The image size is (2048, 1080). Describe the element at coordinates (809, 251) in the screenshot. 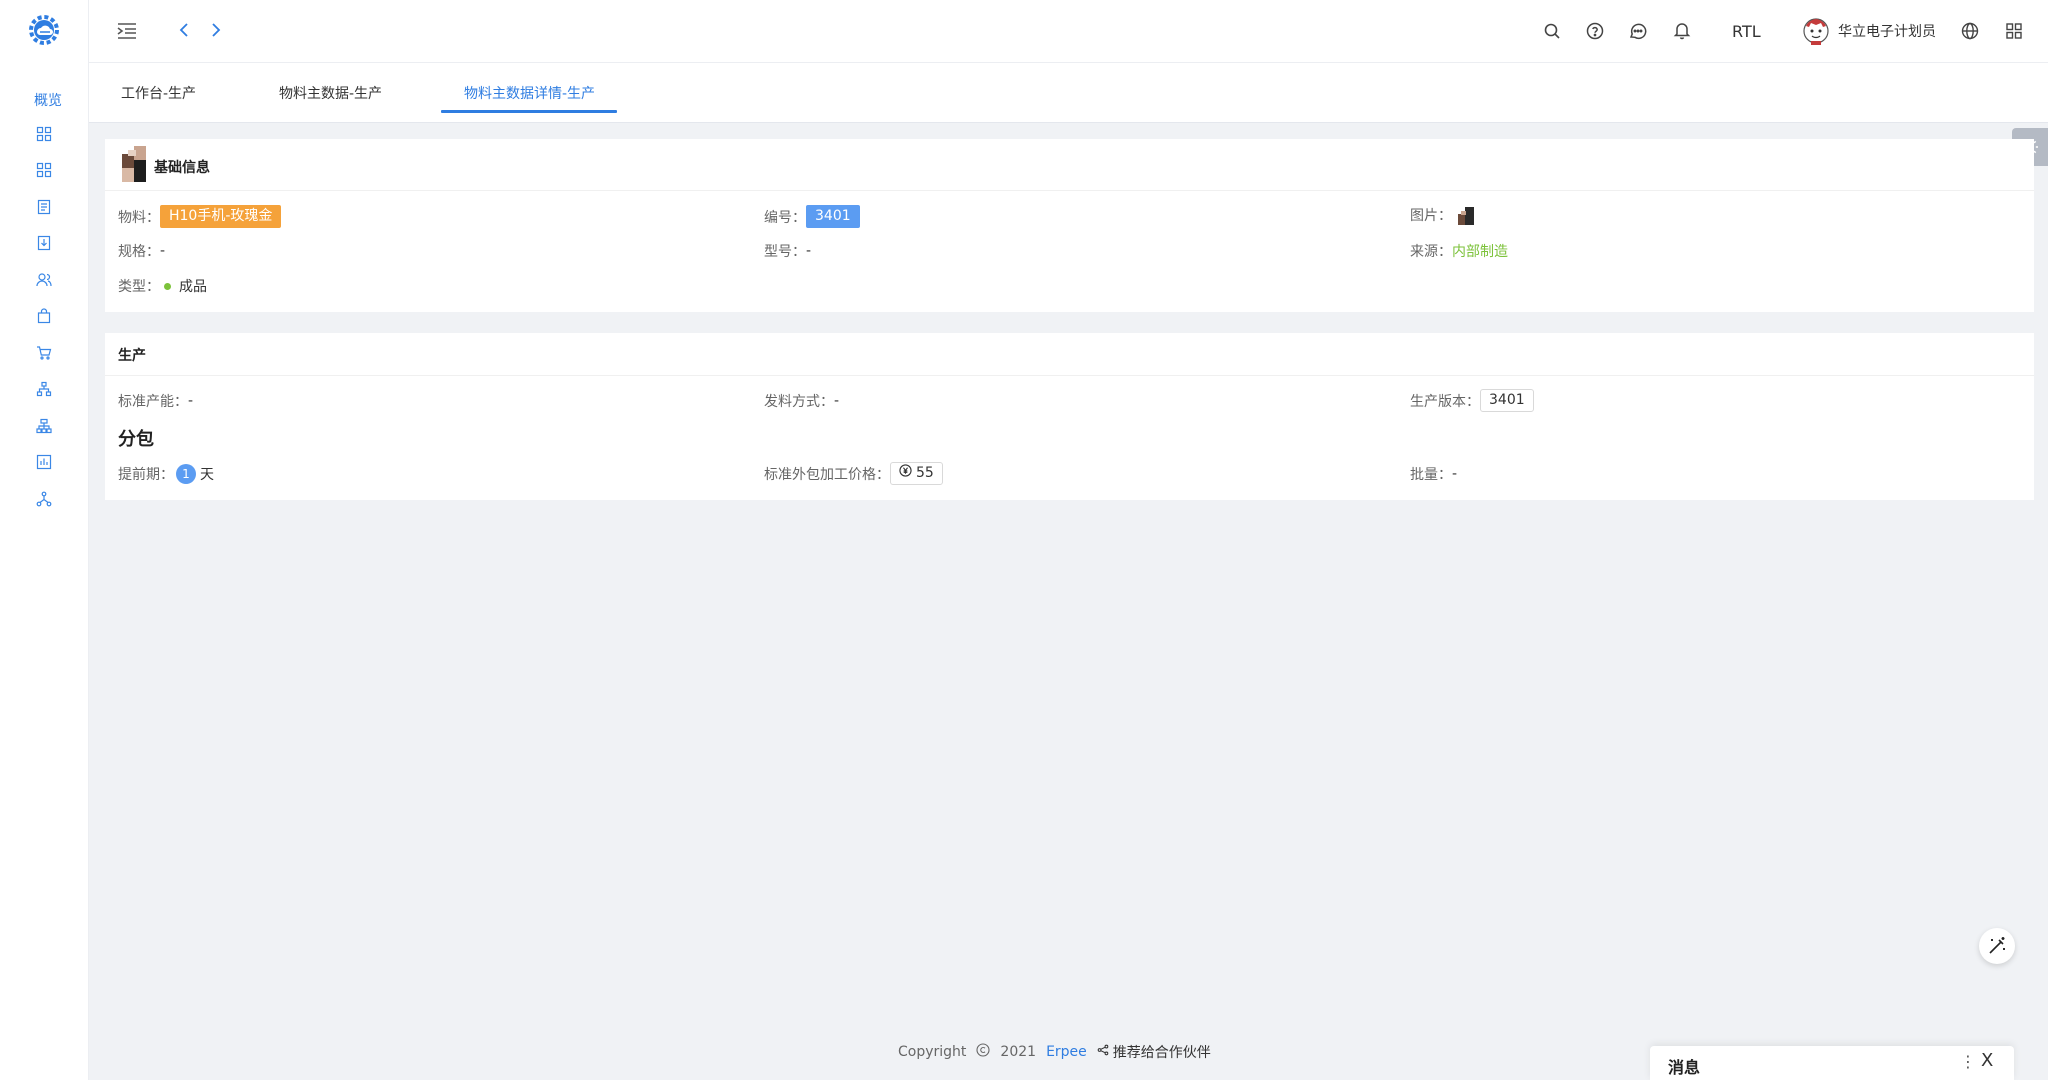

I see `model-value: -` at that location.